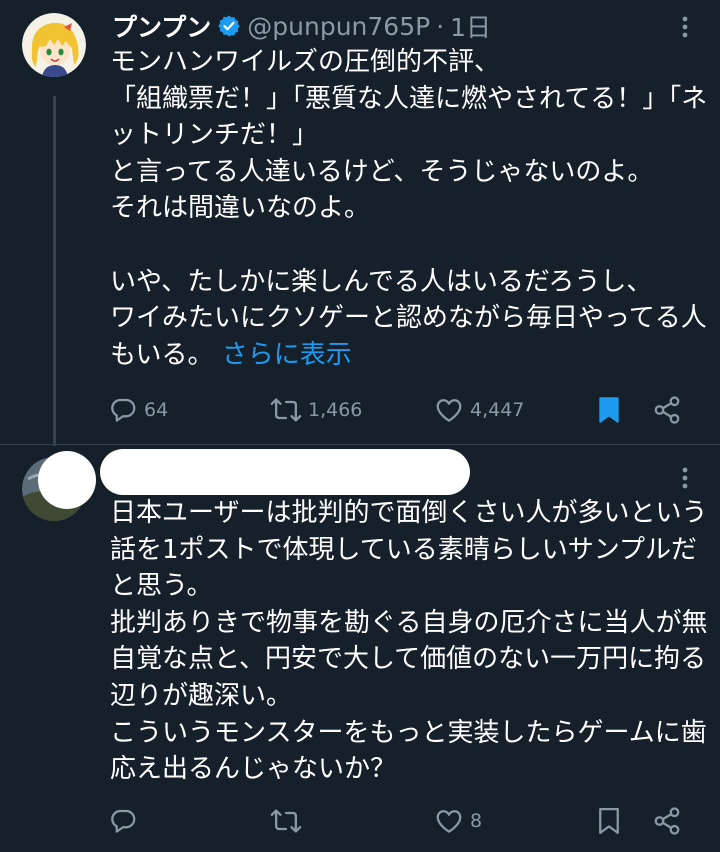  Describe the element at coordinates (54, 45) in the screenshot. I see `avatar` at that location.